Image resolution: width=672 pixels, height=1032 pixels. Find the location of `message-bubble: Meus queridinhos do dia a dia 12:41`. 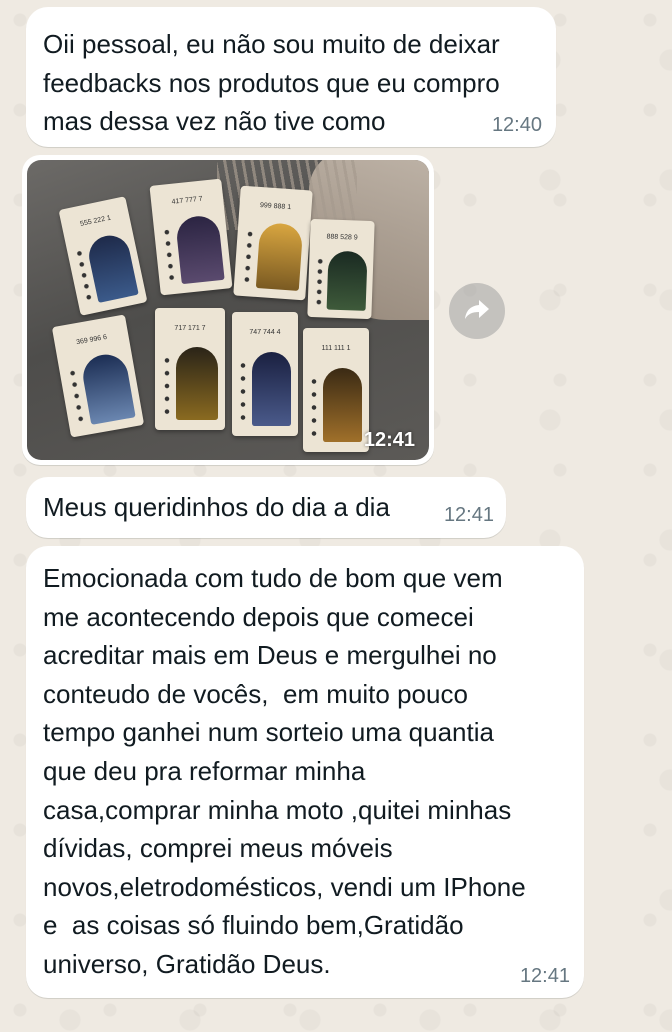

message-bubble: Meus queridinhos do dia a dia 12:41 is located at coordinates (266, 507).